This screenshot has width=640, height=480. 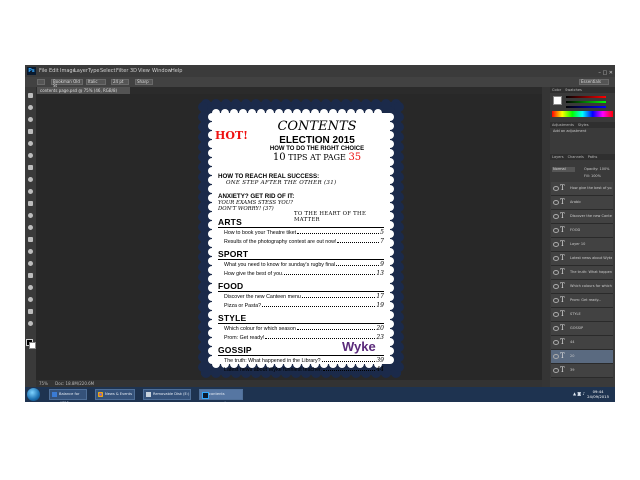 I want to click on layer-row: T 39, so click(x=582, y=371).